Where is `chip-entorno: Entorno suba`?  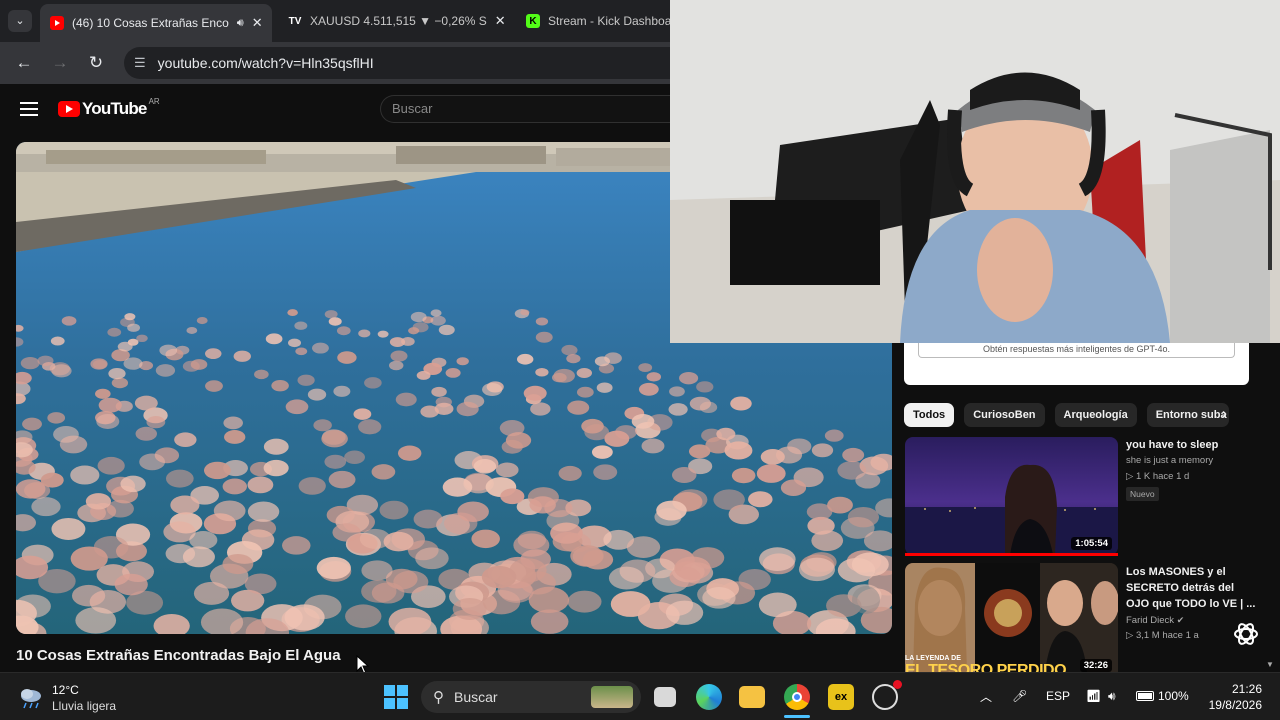
chip-entorno: Entorno suba is located at coordinates (1187, 415).